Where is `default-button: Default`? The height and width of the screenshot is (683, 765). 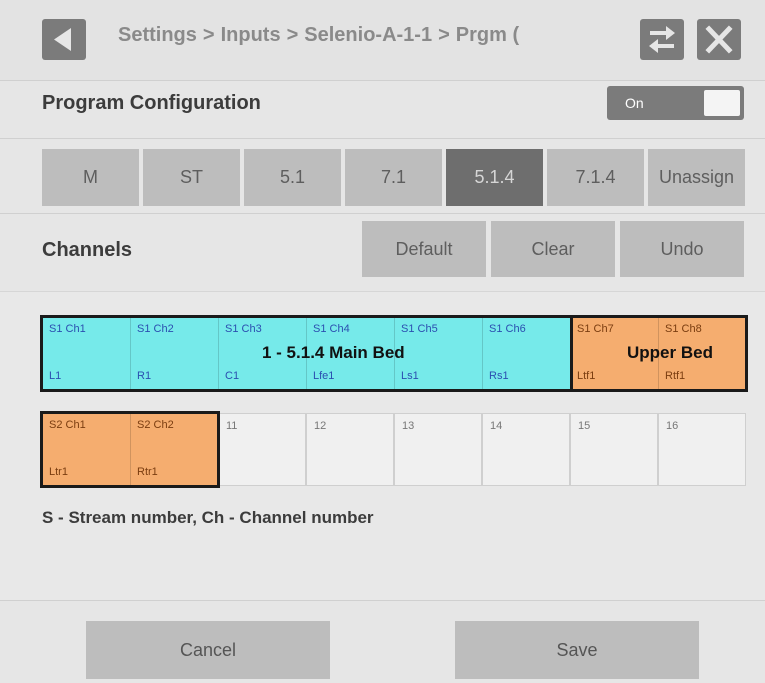 default-button: Default is located at coordinates (424, 249).